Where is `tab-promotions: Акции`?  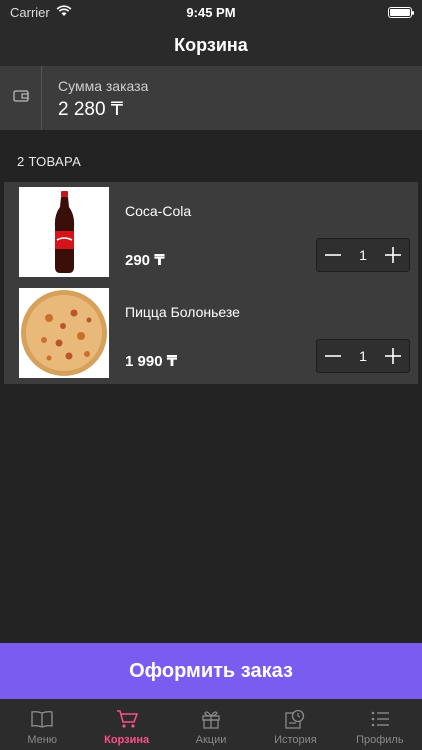 tab-promotions: Акции is located at coordinates (211, 724).